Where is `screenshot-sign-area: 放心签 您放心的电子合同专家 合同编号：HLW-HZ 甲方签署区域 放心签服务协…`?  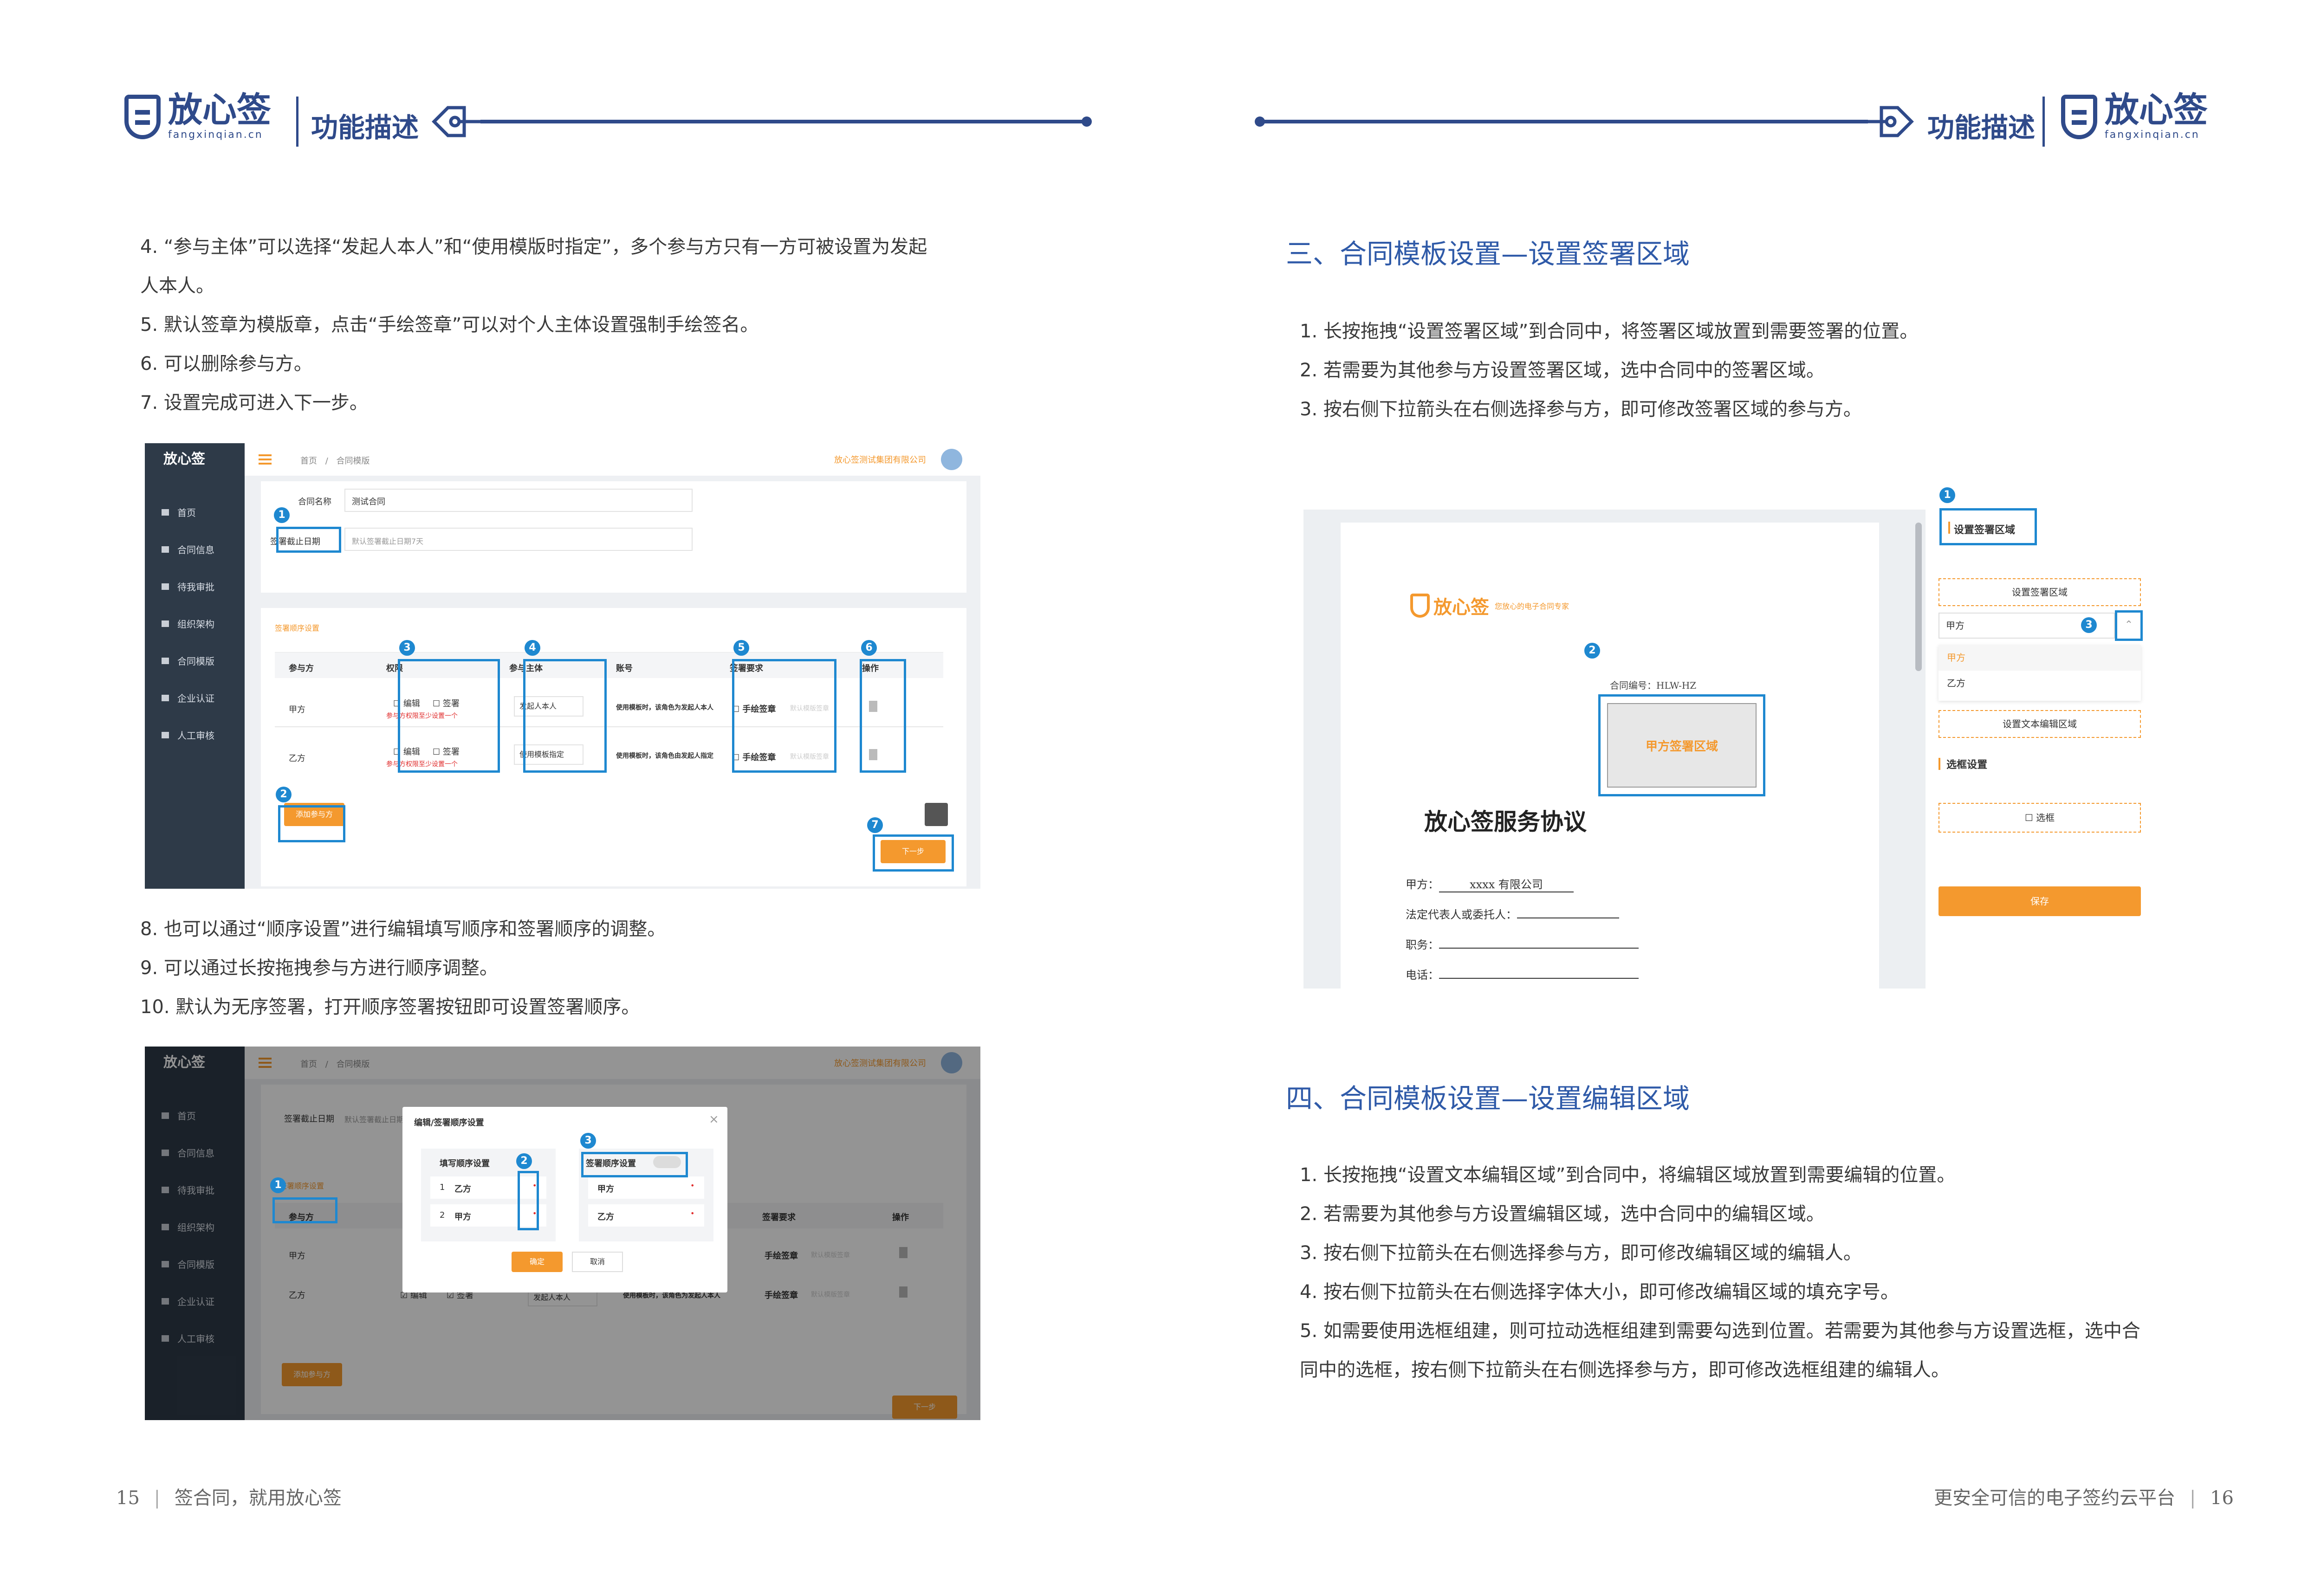 screenshot-sign-area: 放心签 您放心的电子合同专家 合同编号：HLW-HZ 甲方签署区域 放心签服务协… is located at coordinates (1726, 738).